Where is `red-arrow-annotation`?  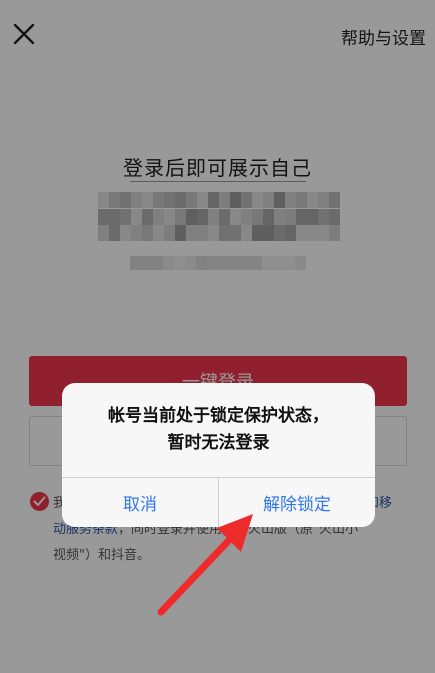 red-arrow-annotation is located at coordinates (205, 565).